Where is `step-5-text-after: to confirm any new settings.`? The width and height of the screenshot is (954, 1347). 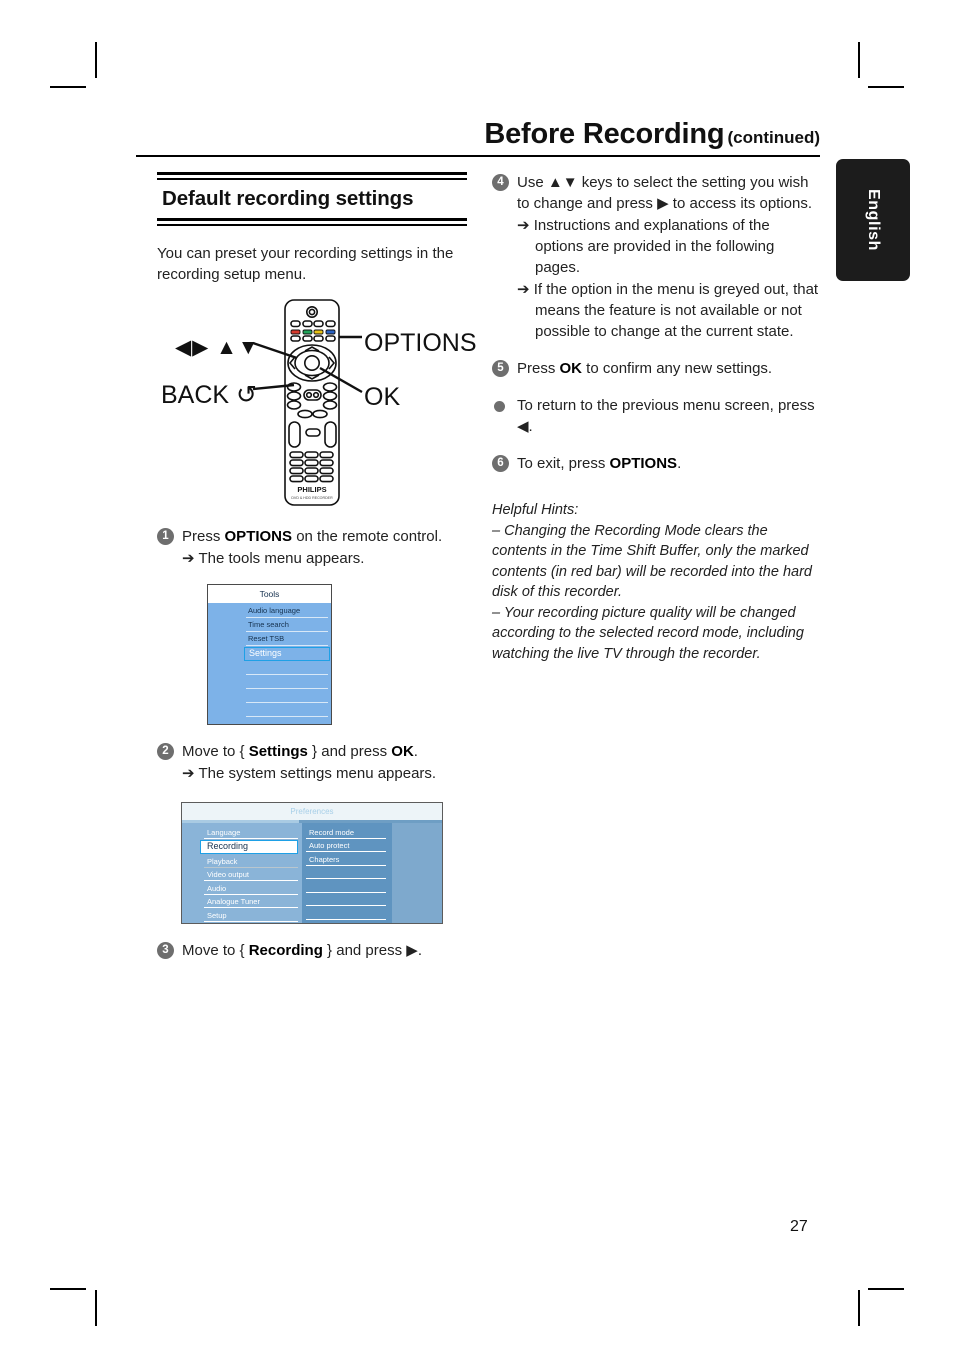
step-5-text-after: to confirm any new settings. is located at coordinates (677, 368).